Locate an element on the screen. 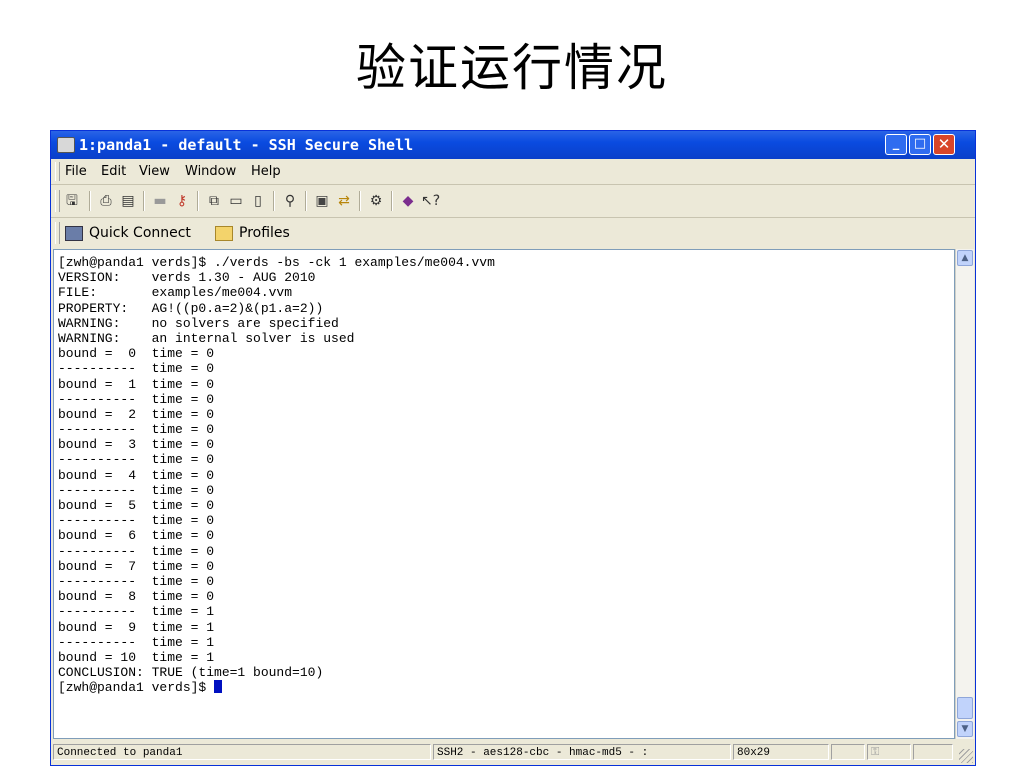  settings-icon: ⚙ is located at coordinates (376, 201).